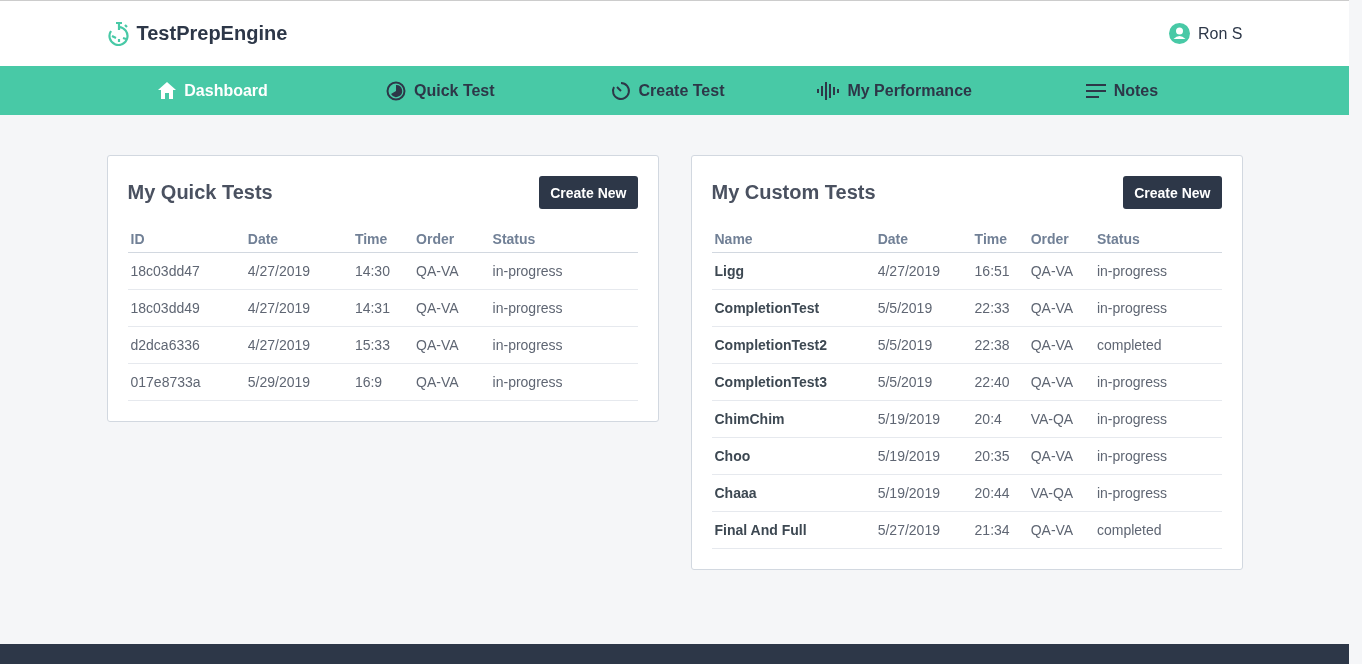 This screenshot has height=664, width=1362. What do you see at coordinates (1180, 33) in the screenshot?
I see `user-avatar-icon` at bounding box center [1180, 33].